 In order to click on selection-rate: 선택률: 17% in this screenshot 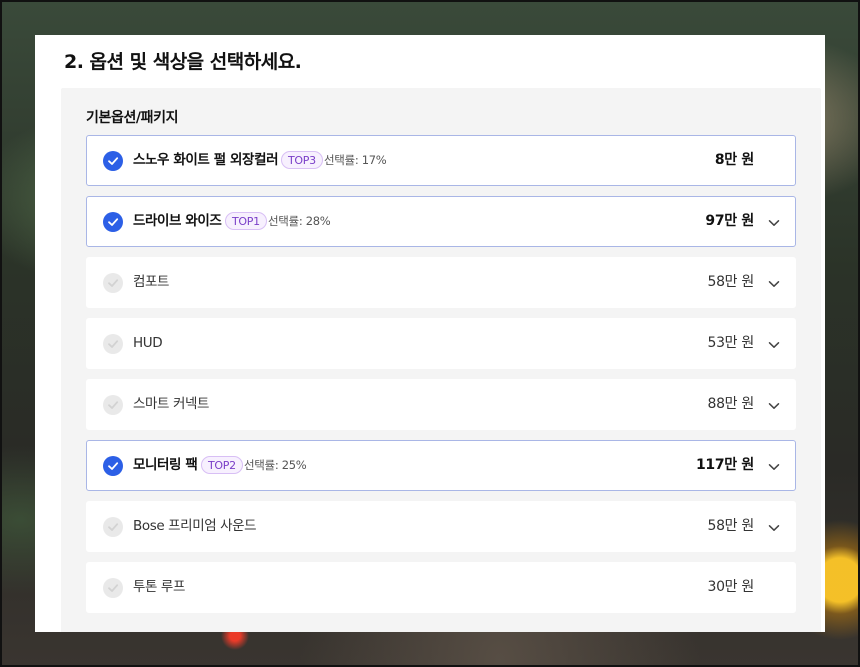, I will do `click(355, 160)`.